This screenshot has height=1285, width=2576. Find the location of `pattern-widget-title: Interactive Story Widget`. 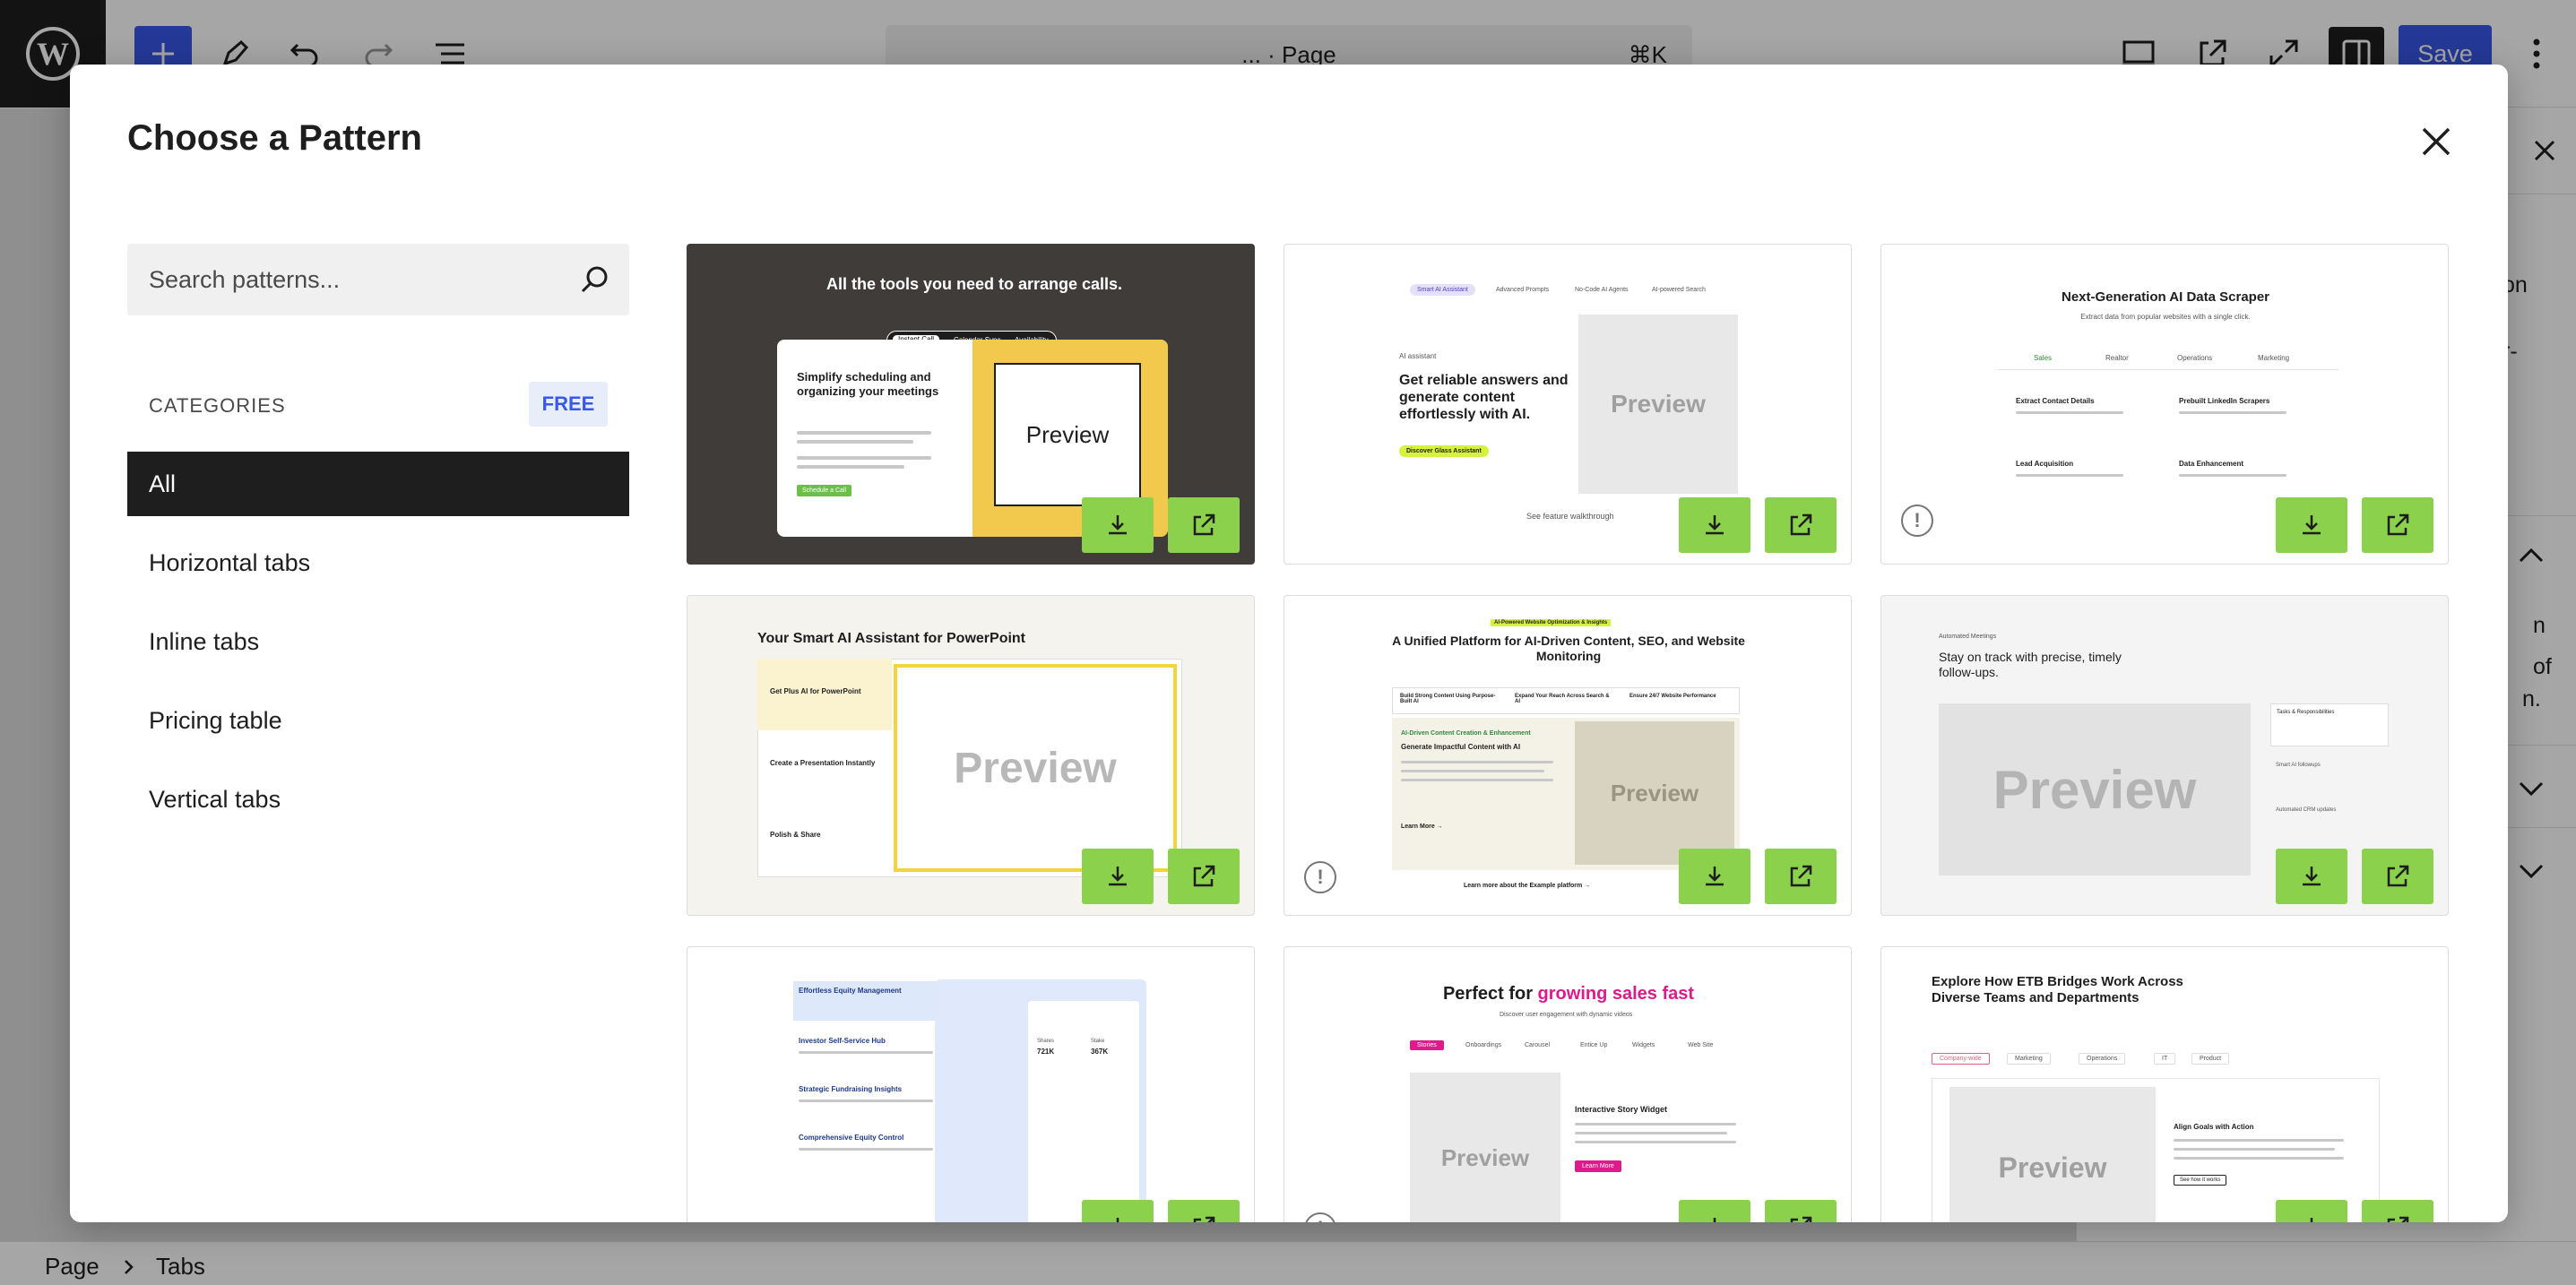

pattern-widget-title: Interactive Story Widget is located at coordinates (1621, 1109).